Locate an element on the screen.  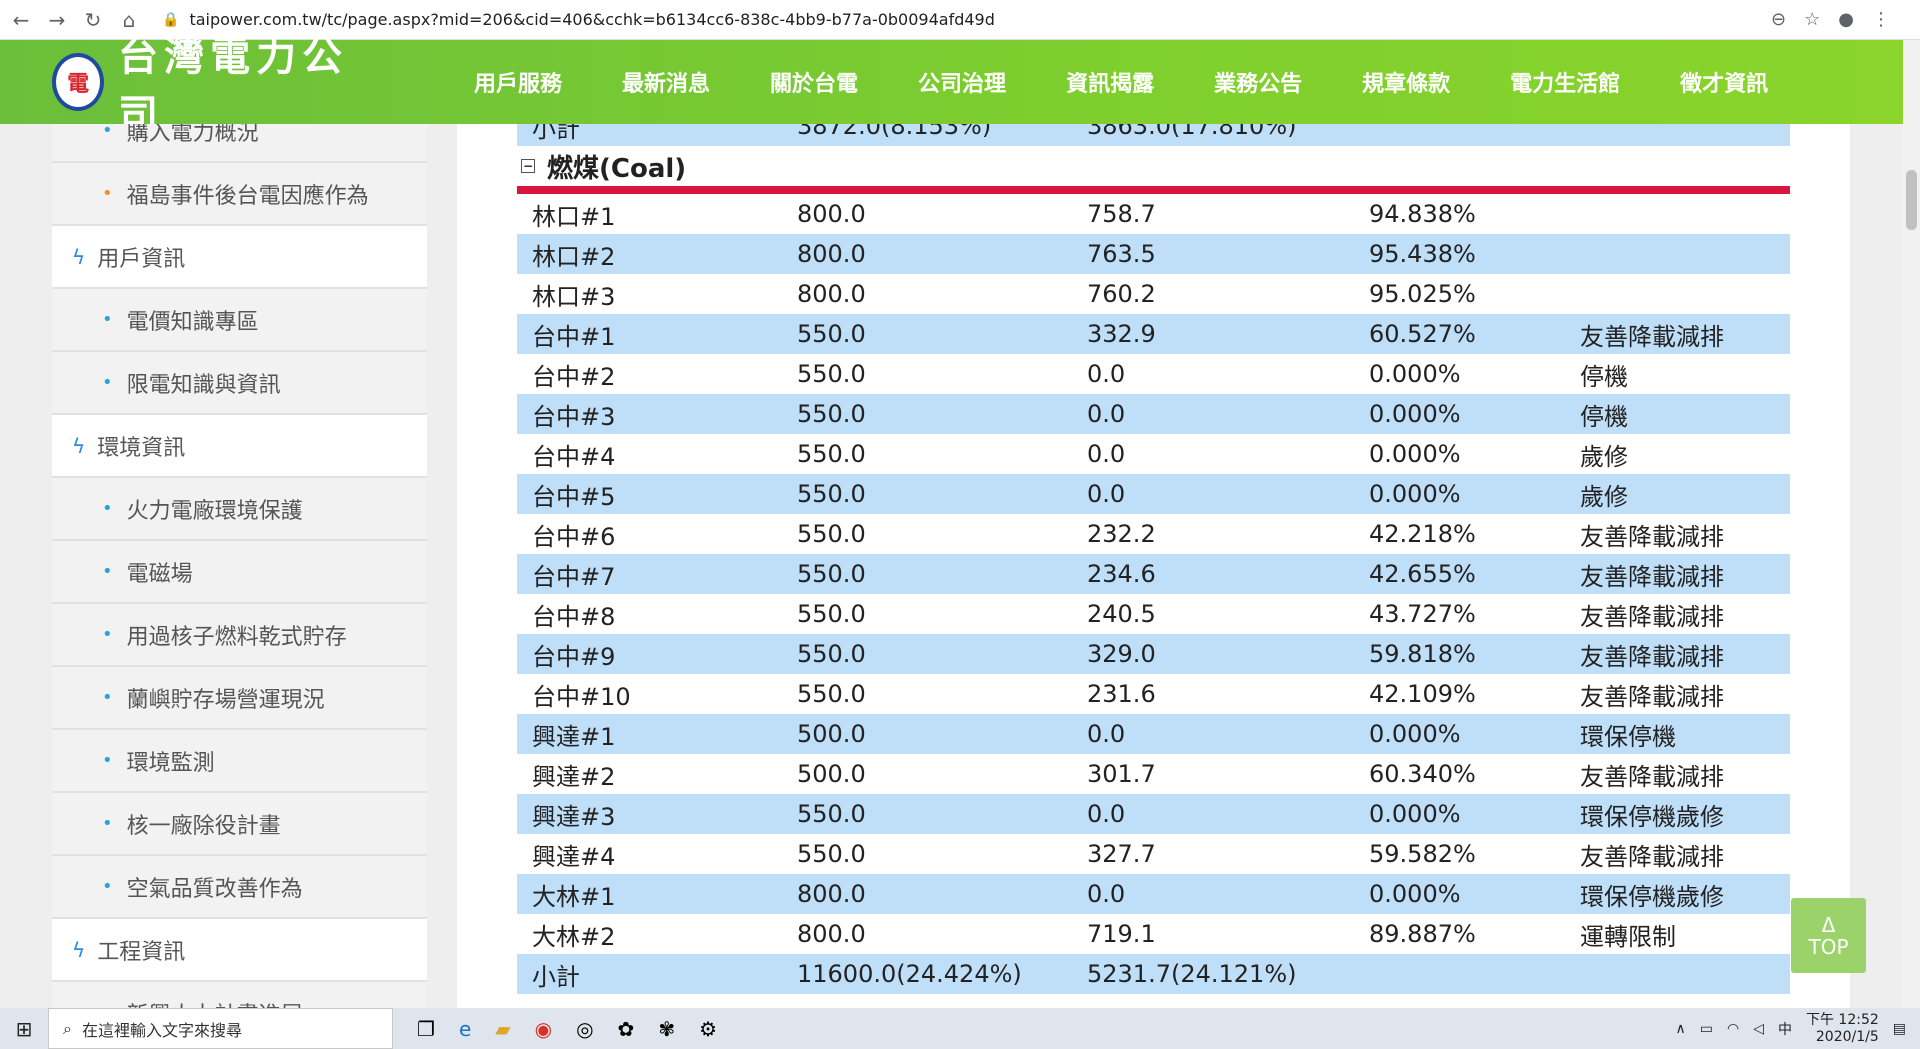
chrome-icon: ◉ is located at coordinates (543, 1029).